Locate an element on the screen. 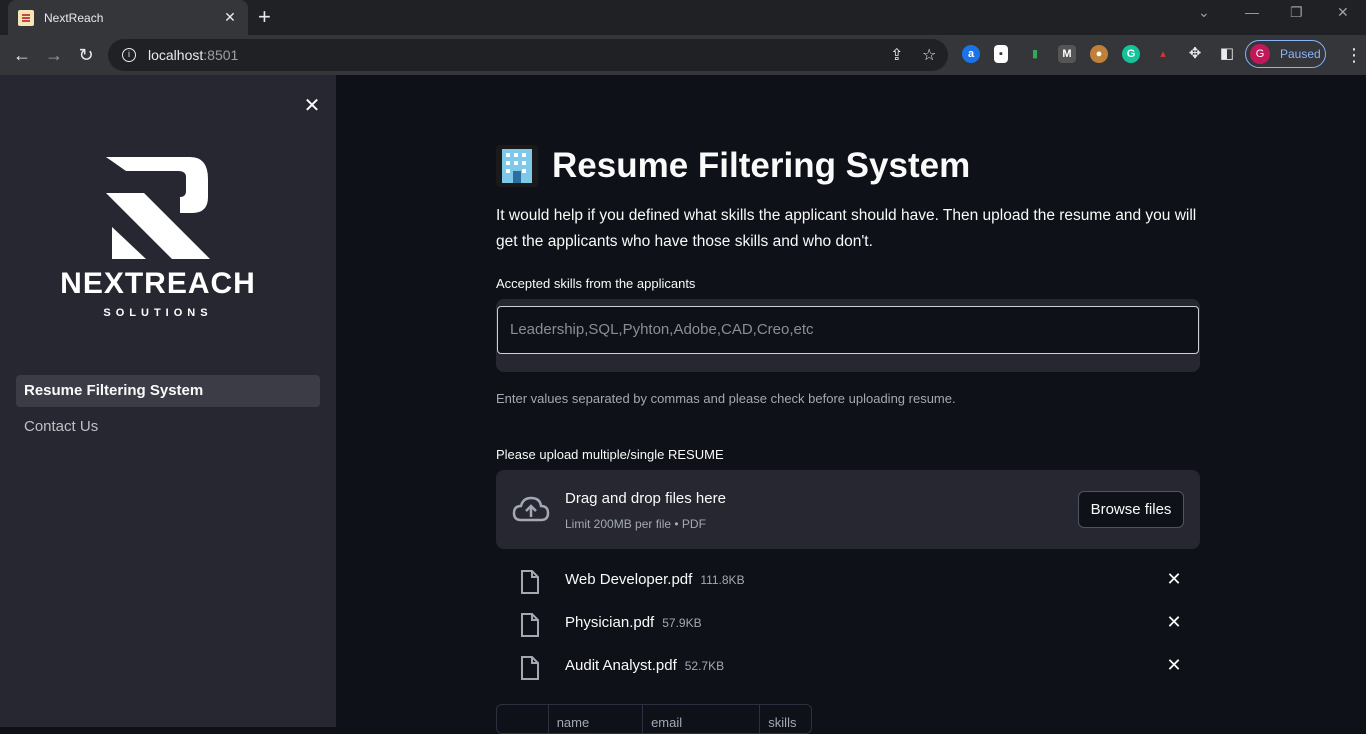  extension-a-icon: a is located at coordinates (971, 54).